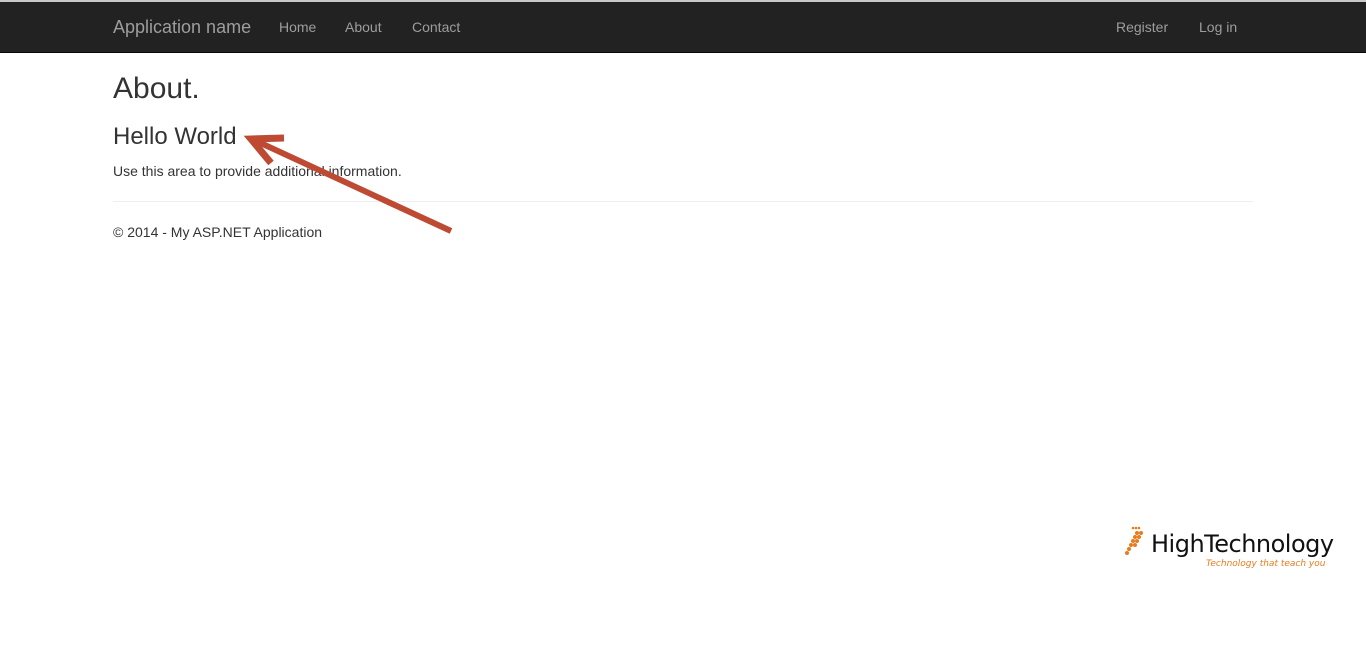 Image resolution: width=1366 pixels, height=667 pixels. What do you see at coordinates (683, 201) in the screenshot?
I see `footer-divider` at bounding box center [683, 201].